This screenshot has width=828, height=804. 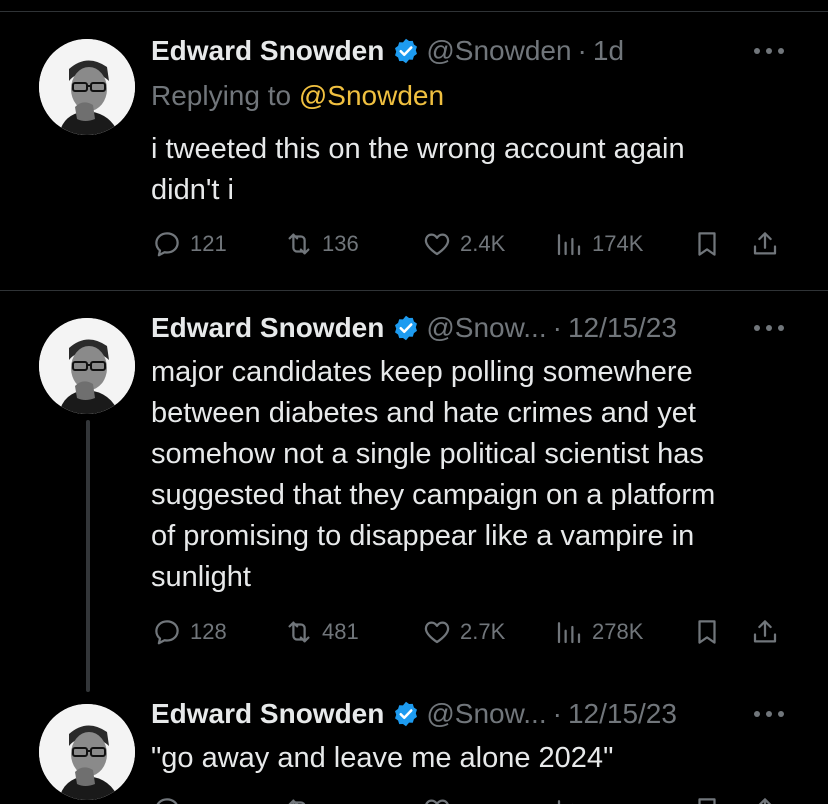 I want to click on reply-count: 121, so click(x=208, y=243).